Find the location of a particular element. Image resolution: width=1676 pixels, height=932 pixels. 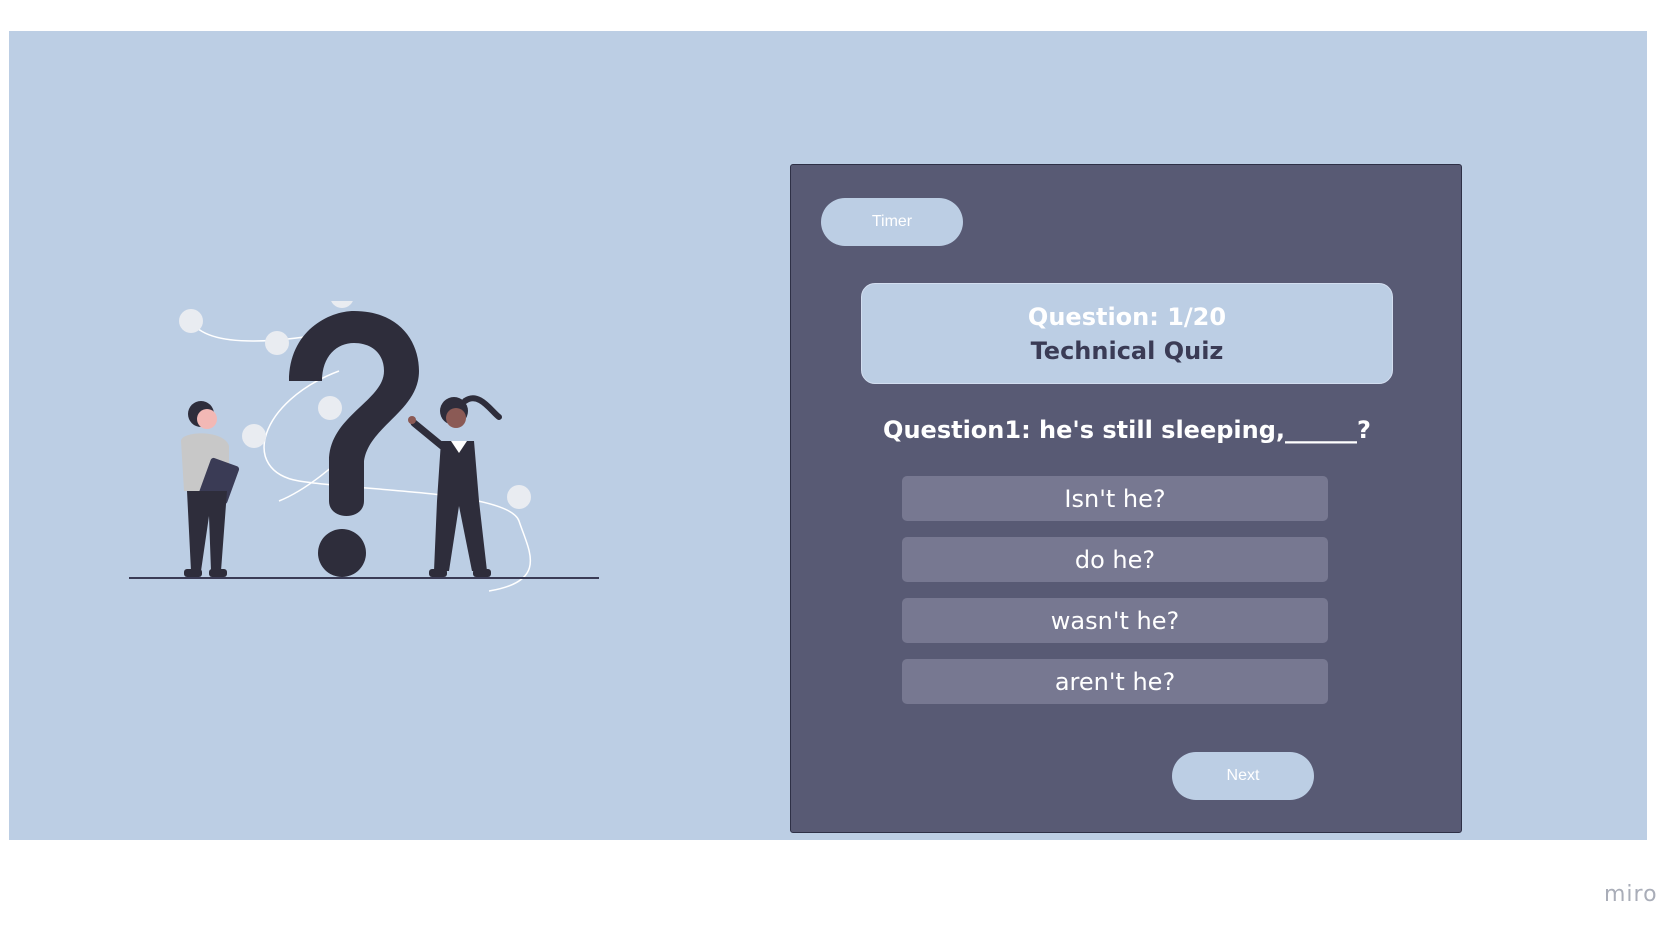

question-text: Question1: he's still sleeping,______? is located at coordinates (1127, 430).